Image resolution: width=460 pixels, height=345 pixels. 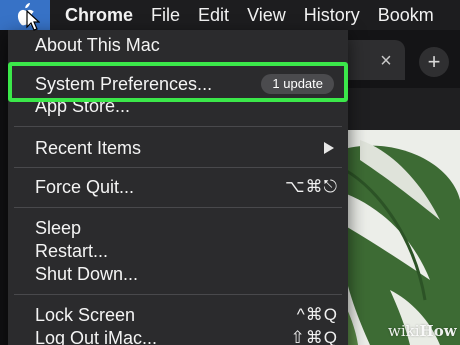 I want to click on menu-bar: Chrome File Edit View History Bookm, so click(x=230, y=15).